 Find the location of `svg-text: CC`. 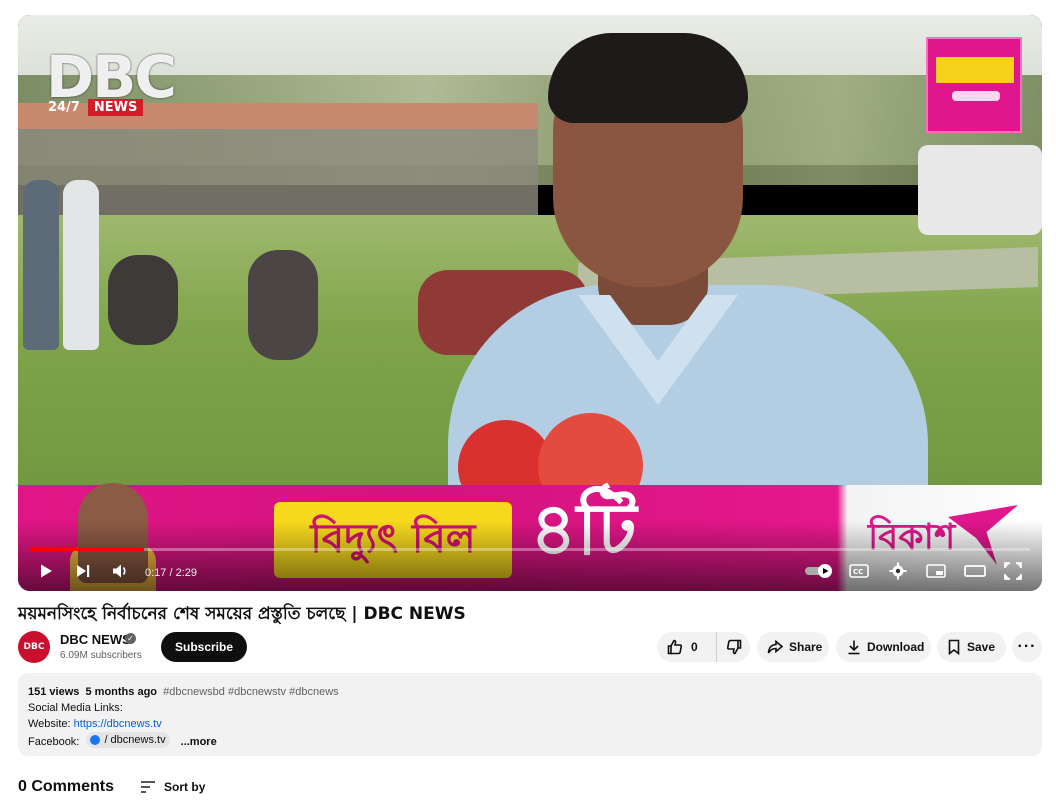

svg-text: CC is located at coordinates (858, 572).